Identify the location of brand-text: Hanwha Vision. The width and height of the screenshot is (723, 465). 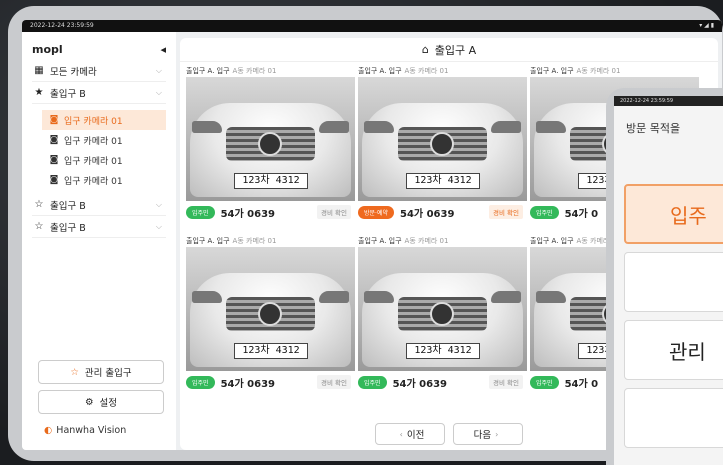
(91, 430).